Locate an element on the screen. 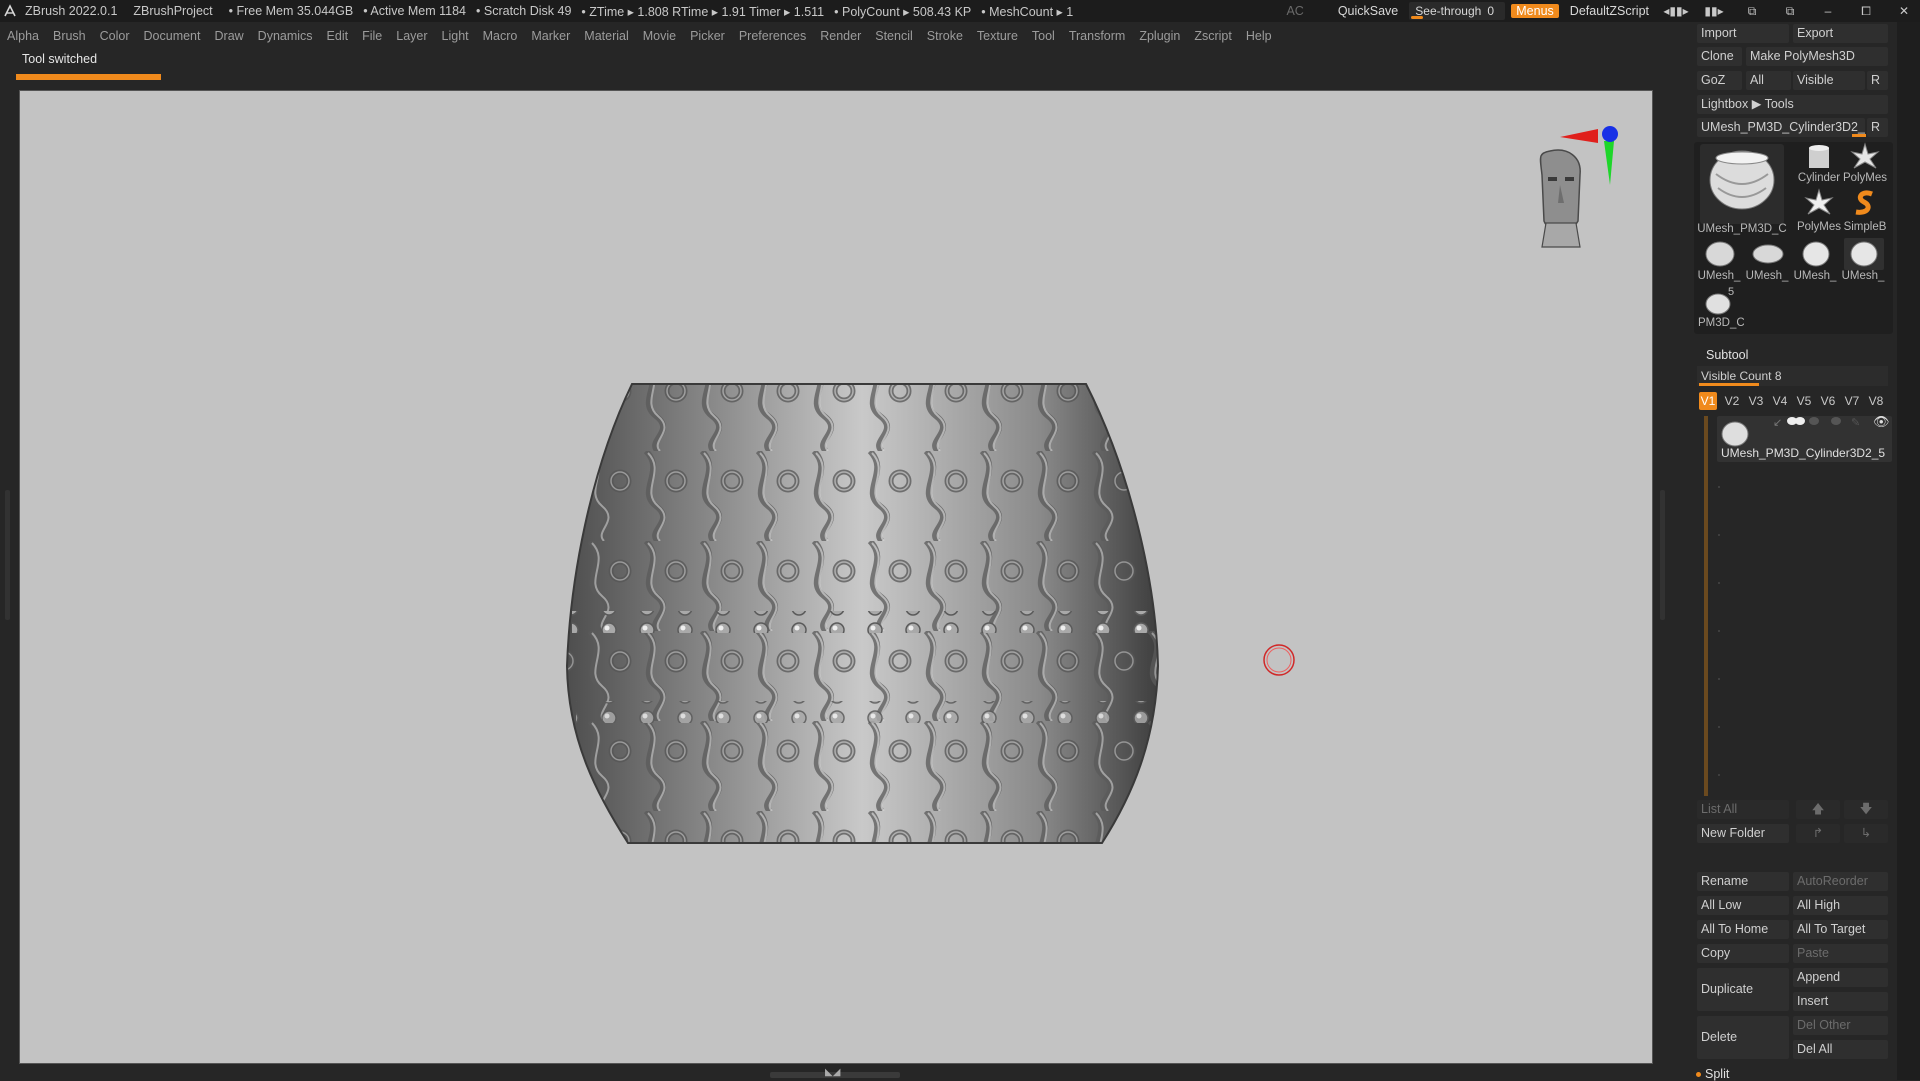 Image resolution: width=1920 pixels, height=1081 pixels. menu-macro: Macro is located at coordinates (500, 36).